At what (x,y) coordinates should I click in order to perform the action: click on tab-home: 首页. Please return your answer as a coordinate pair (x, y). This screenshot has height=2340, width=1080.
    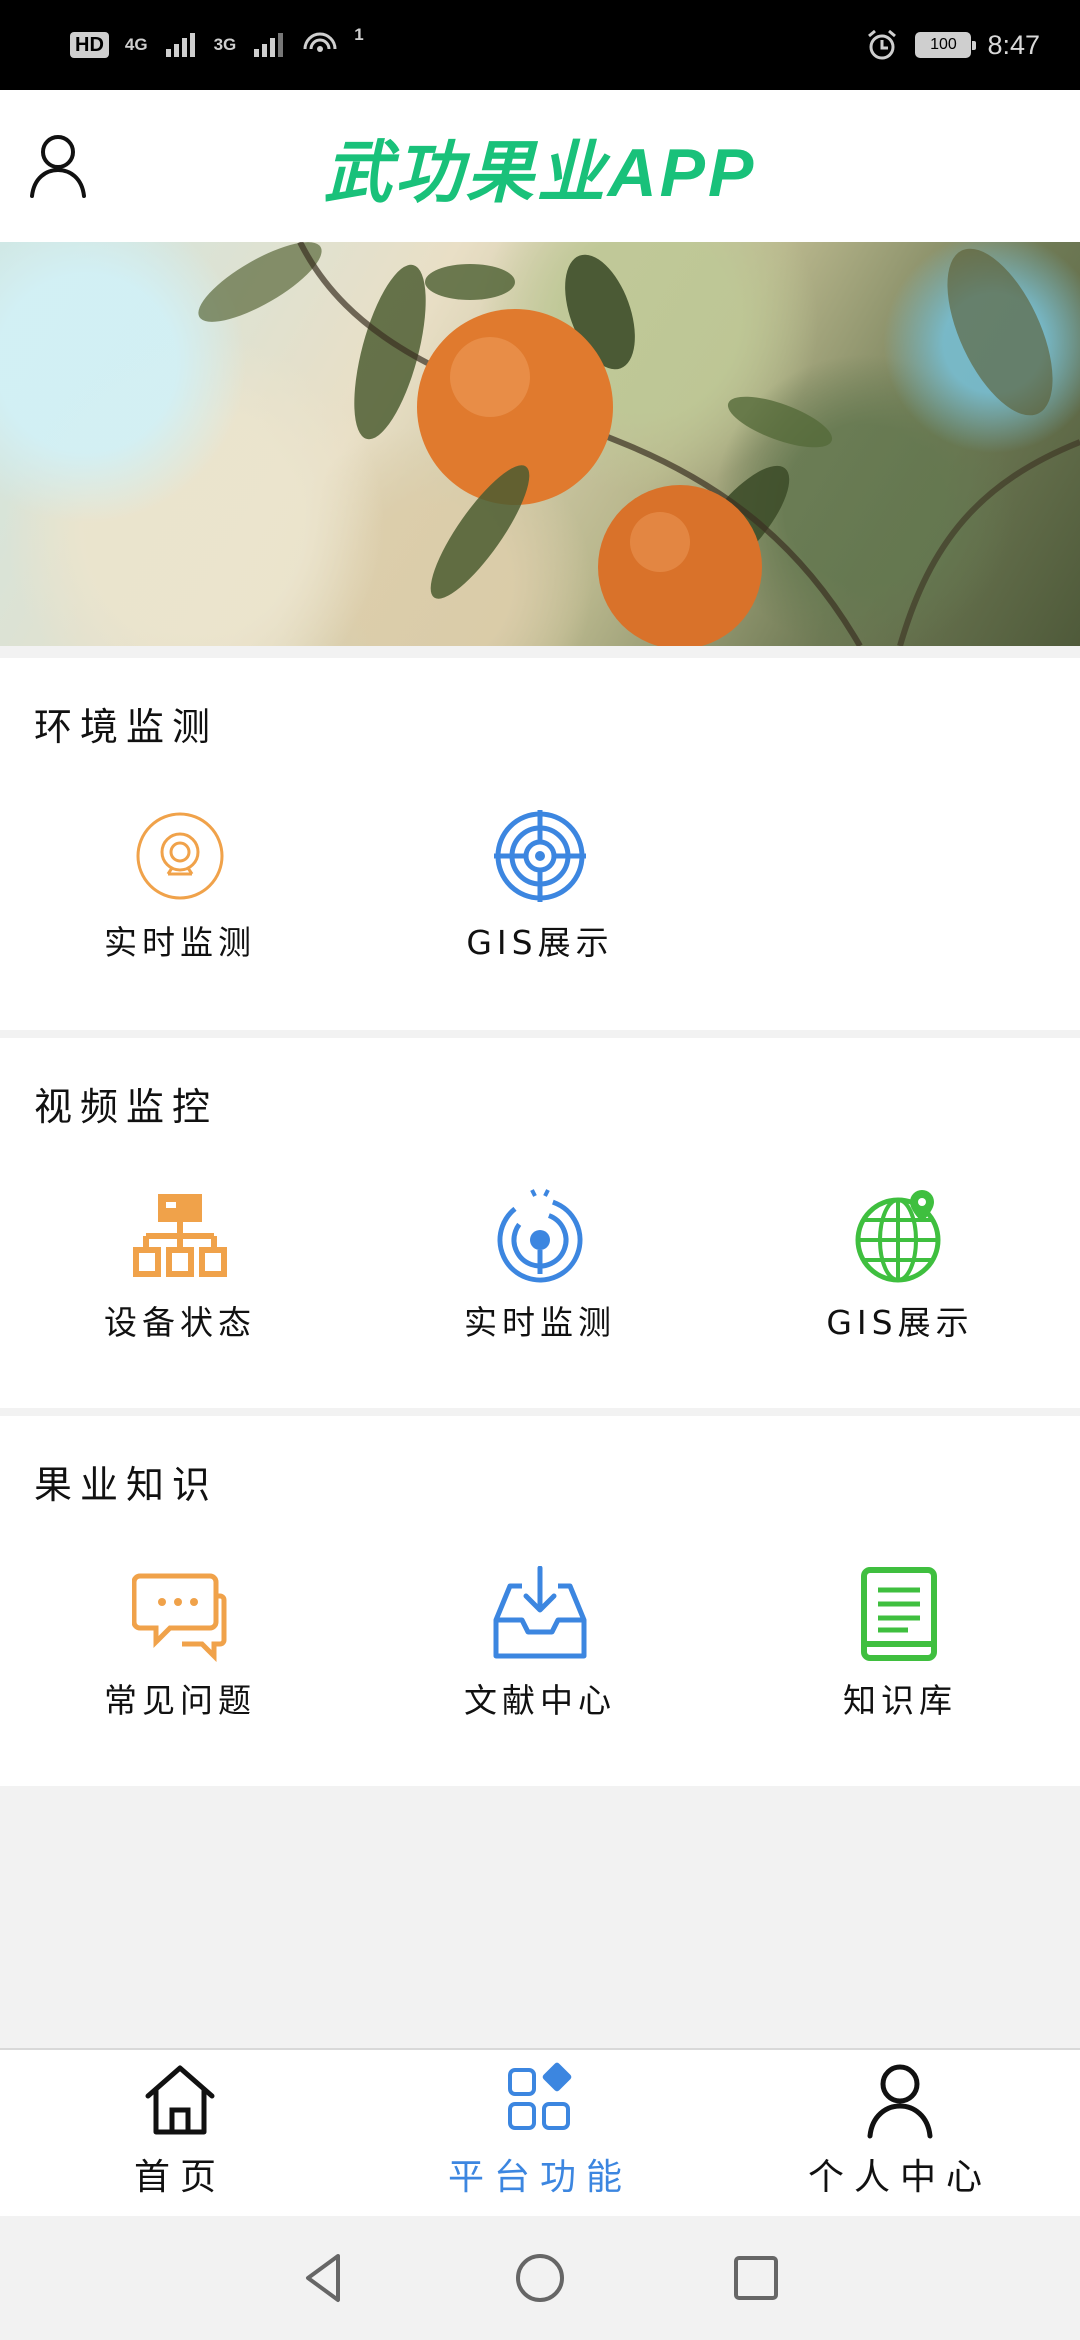
    Looking at the image, I should click on (180, 2130).